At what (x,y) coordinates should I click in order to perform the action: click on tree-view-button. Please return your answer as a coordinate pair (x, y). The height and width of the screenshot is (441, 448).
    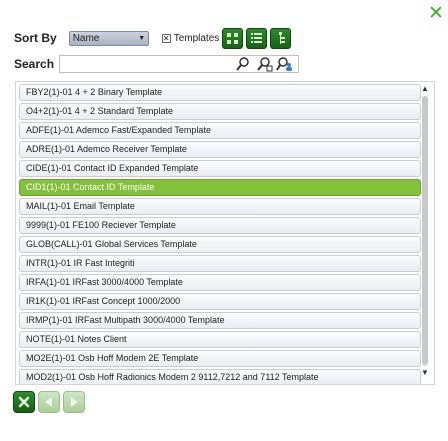
    Looking at the image, I should click on (281, 38).